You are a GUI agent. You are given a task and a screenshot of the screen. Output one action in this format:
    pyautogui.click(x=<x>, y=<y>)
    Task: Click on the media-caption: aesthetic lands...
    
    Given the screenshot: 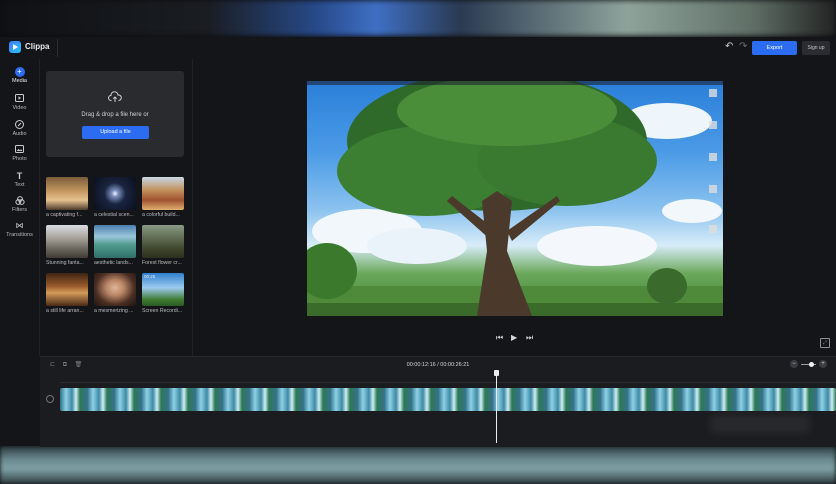 What is the action you would take?
    pyautogui.click(x=113, y=263)
    